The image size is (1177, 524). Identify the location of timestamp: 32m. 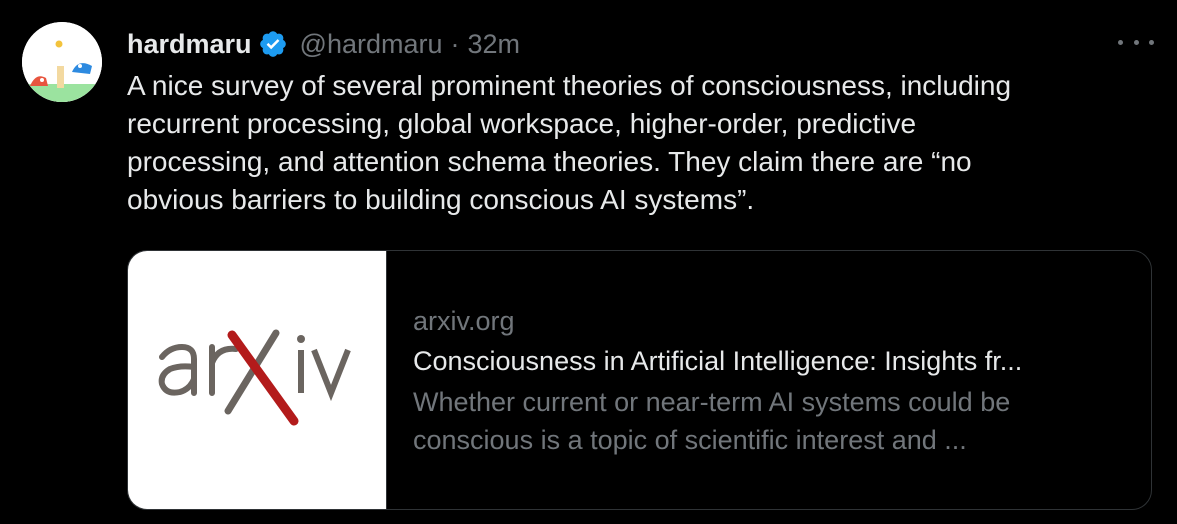
(494, 44).